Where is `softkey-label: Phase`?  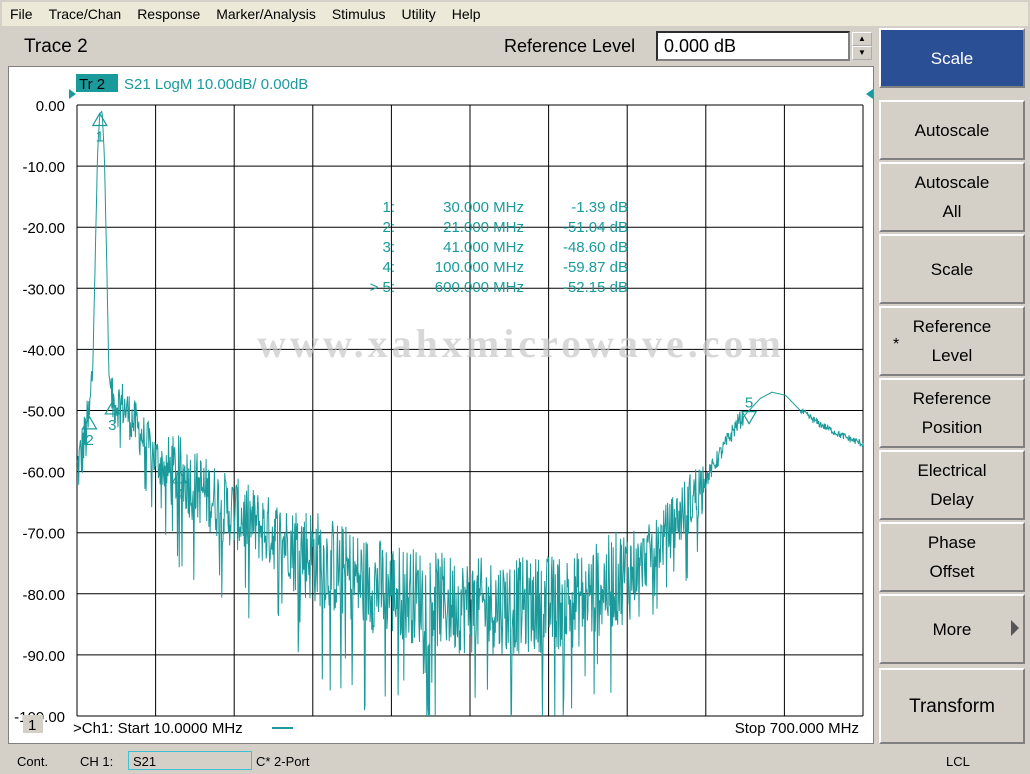 softkey-label: Phase is located at coordinates (952, 542).